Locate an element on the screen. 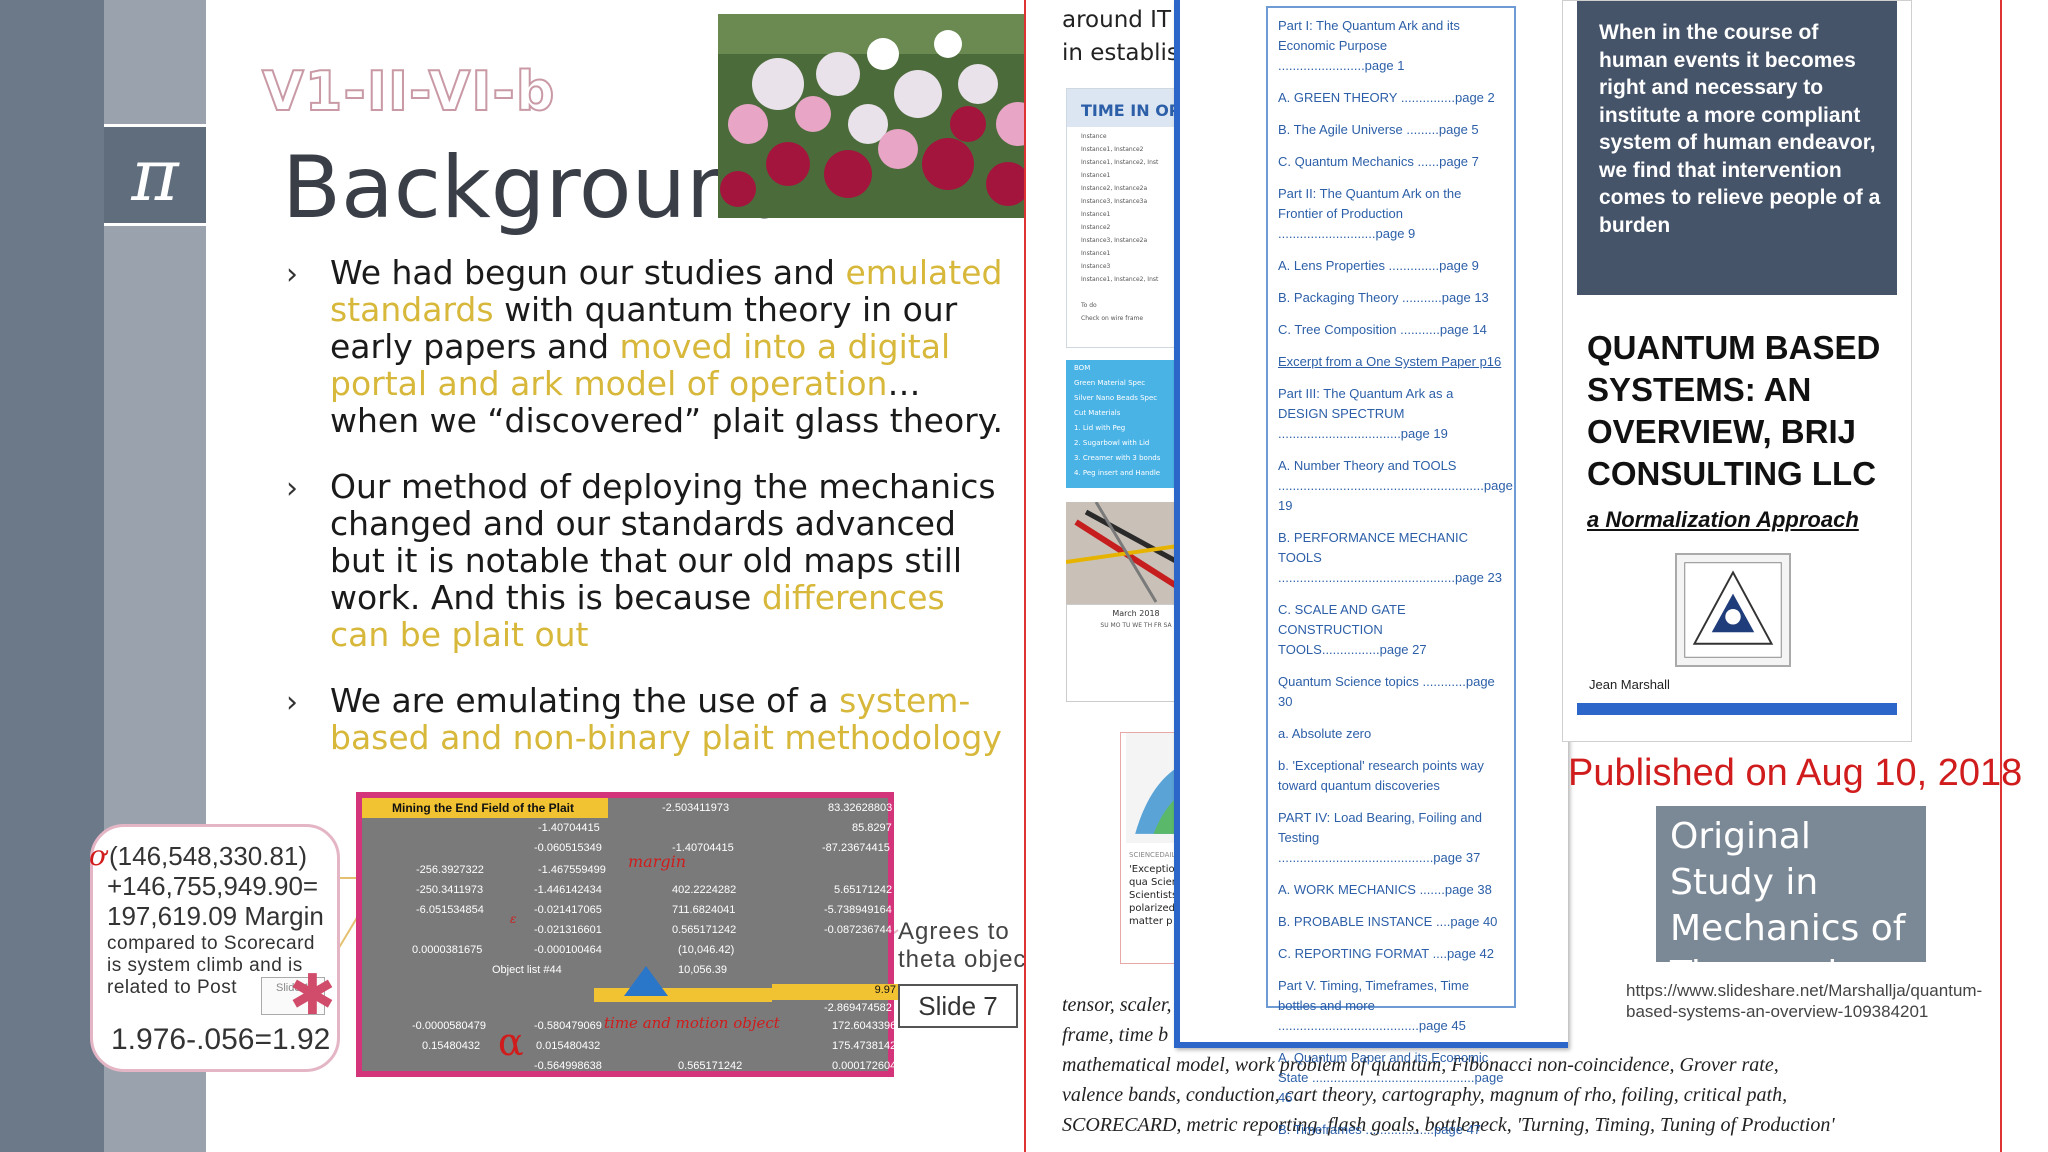 The width and height of the screenshot is (2048, 1152). spreadsheet-cell: 5.65171242 is located at coordinates (863, 890).